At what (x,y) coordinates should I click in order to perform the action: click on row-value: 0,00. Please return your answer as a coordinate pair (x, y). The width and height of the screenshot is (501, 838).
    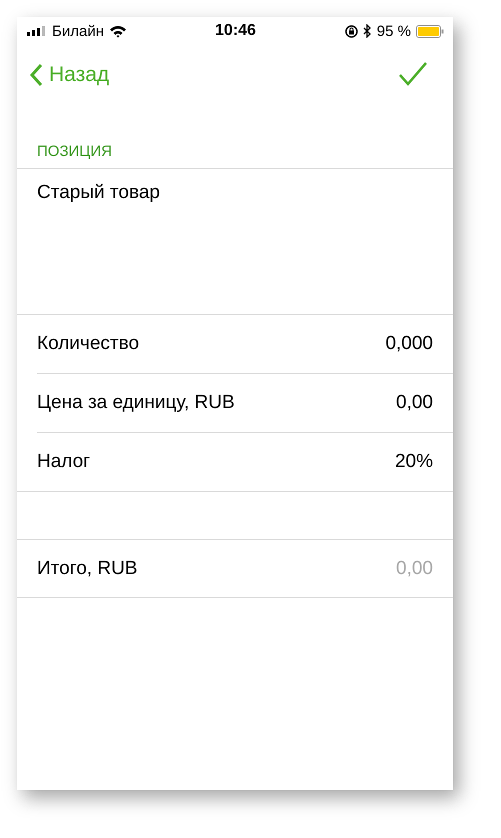
    Looking at the image, I should click on (414, 403).